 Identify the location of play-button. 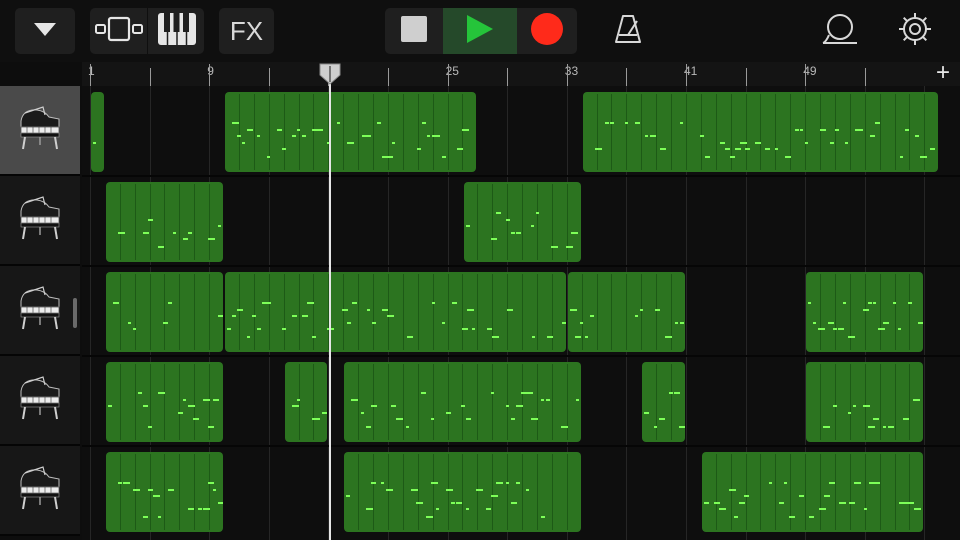
(480, 31).